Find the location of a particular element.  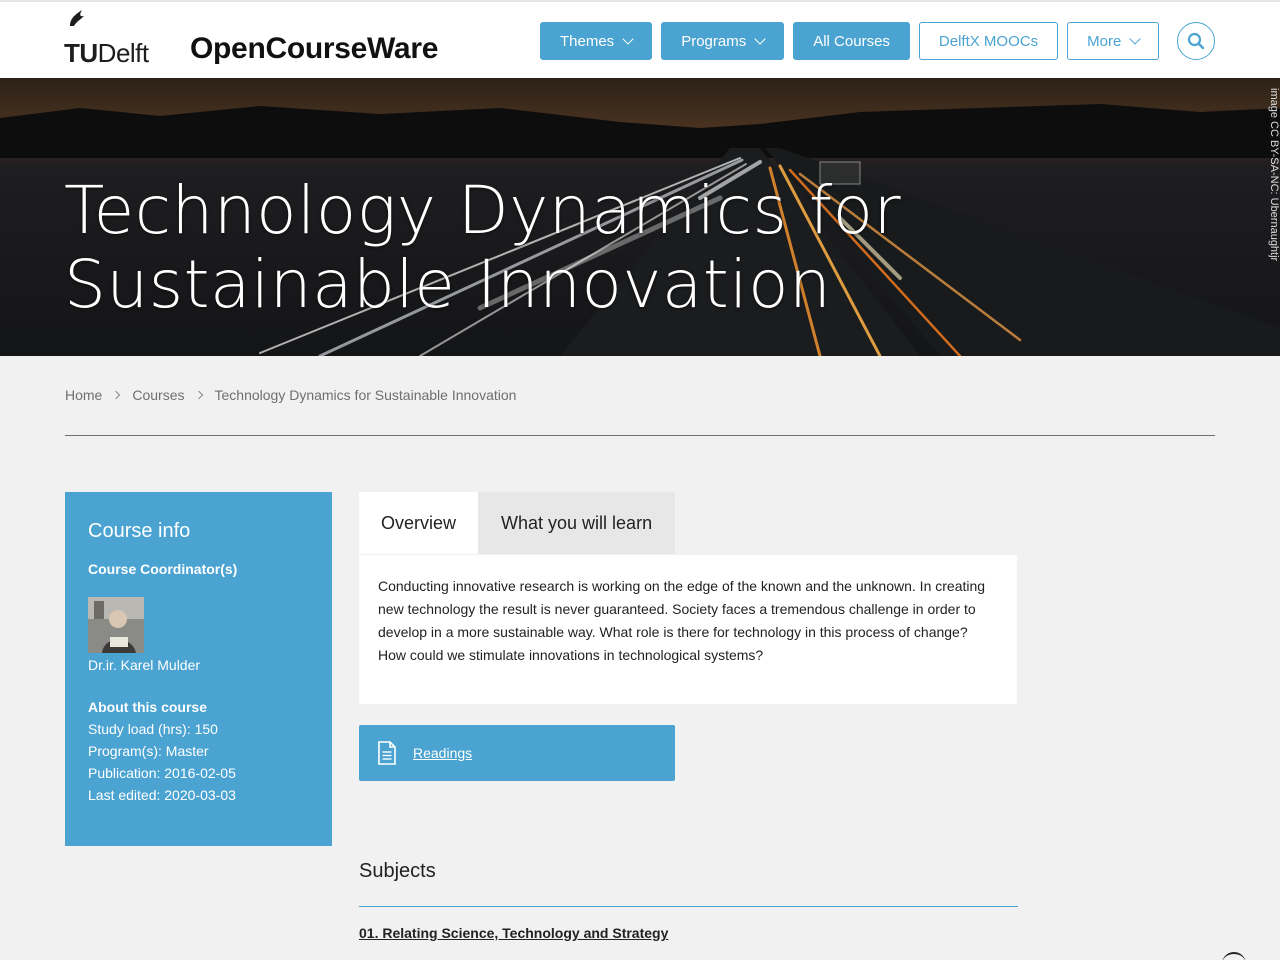

nav-more-button: More is located at coordinates (1113, 41).